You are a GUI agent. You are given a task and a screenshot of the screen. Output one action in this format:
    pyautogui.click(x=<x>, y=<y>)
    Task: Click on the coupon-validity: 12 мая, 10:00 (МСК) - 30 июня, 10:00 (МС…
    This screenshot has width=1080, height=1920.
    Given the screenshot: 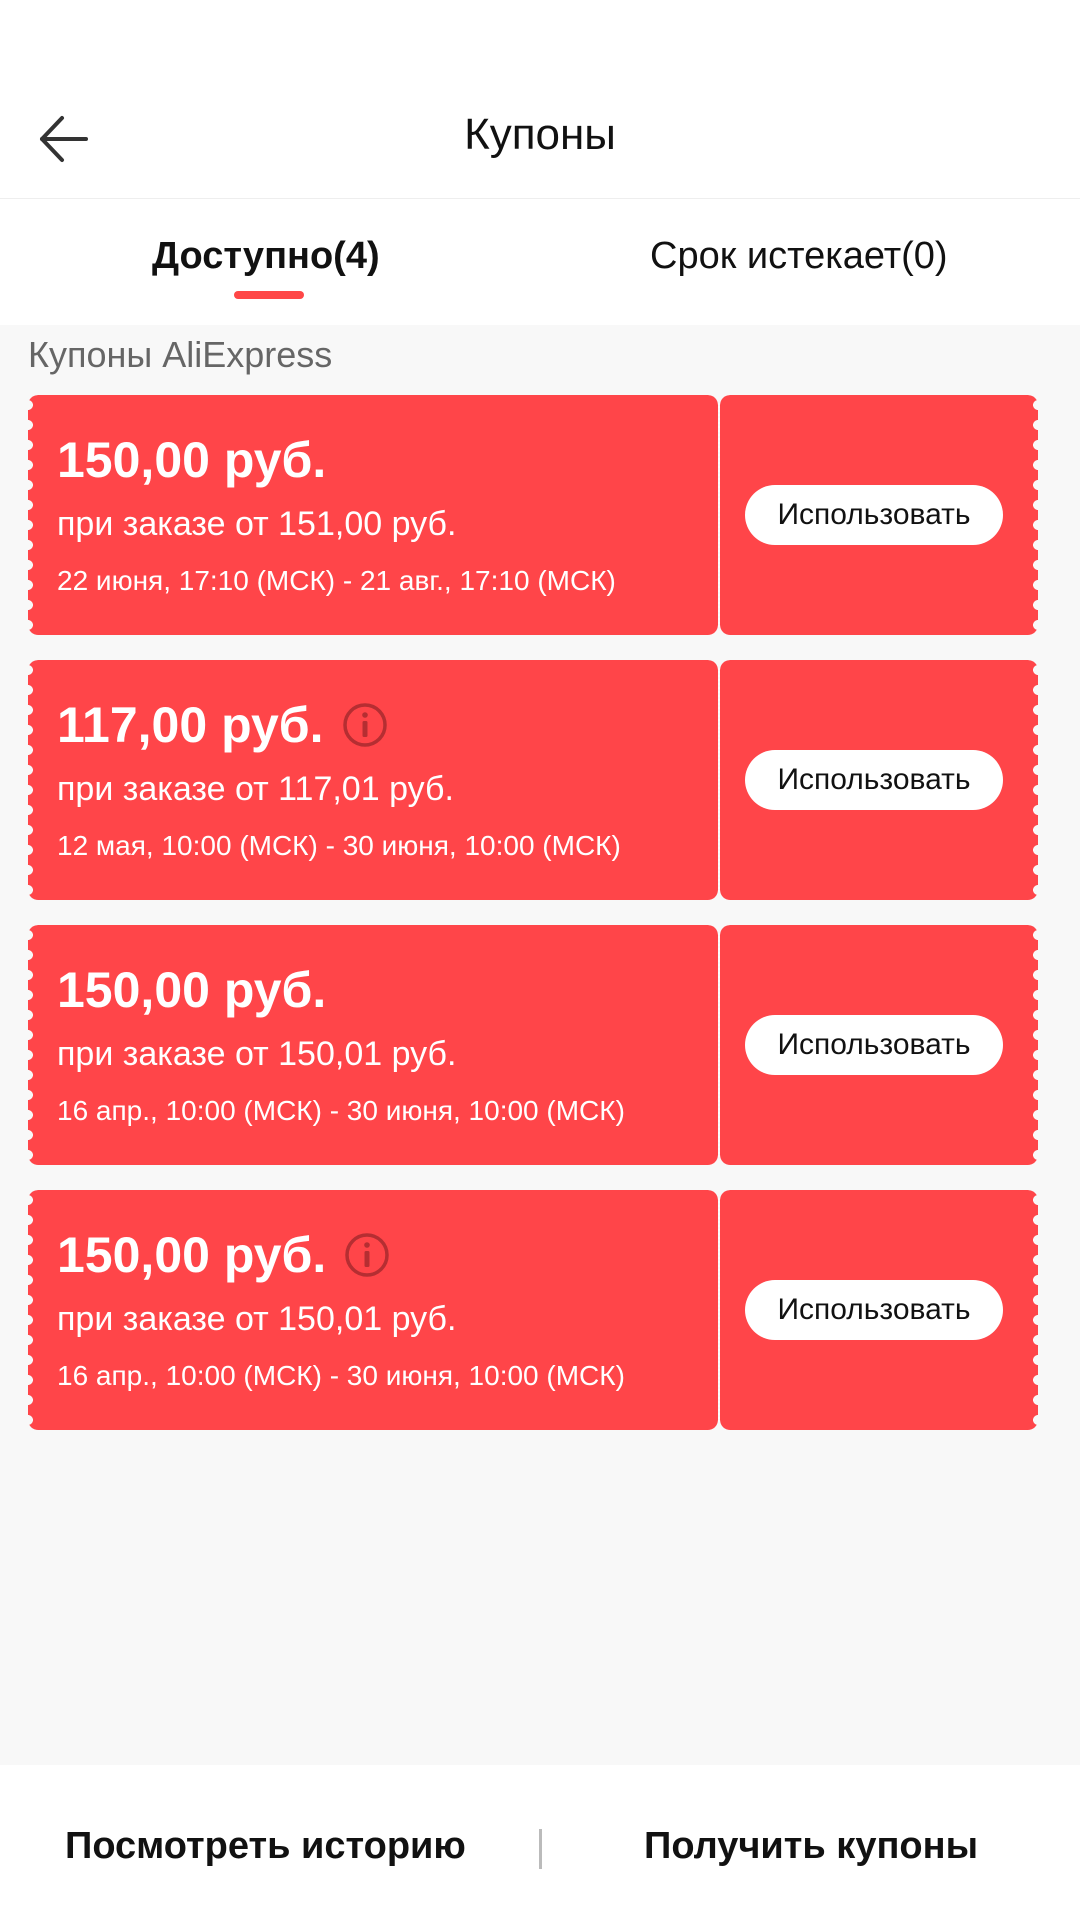 What is the action you would take?
    pyautogui.click(x=339, y=845)
    